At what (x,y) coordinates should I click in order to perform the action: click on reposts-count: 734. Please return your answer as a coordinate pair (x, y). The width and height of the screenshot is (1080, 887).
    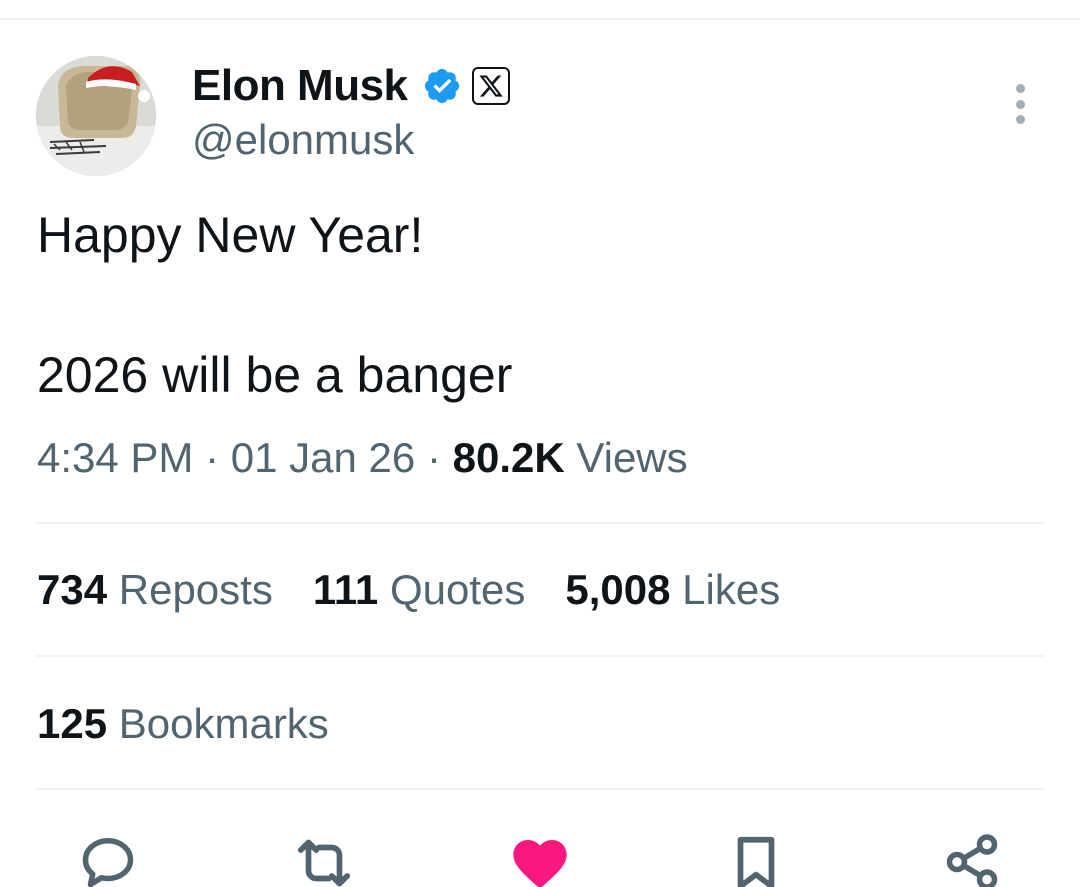
    Looking at the image, I should click on (72, 589).